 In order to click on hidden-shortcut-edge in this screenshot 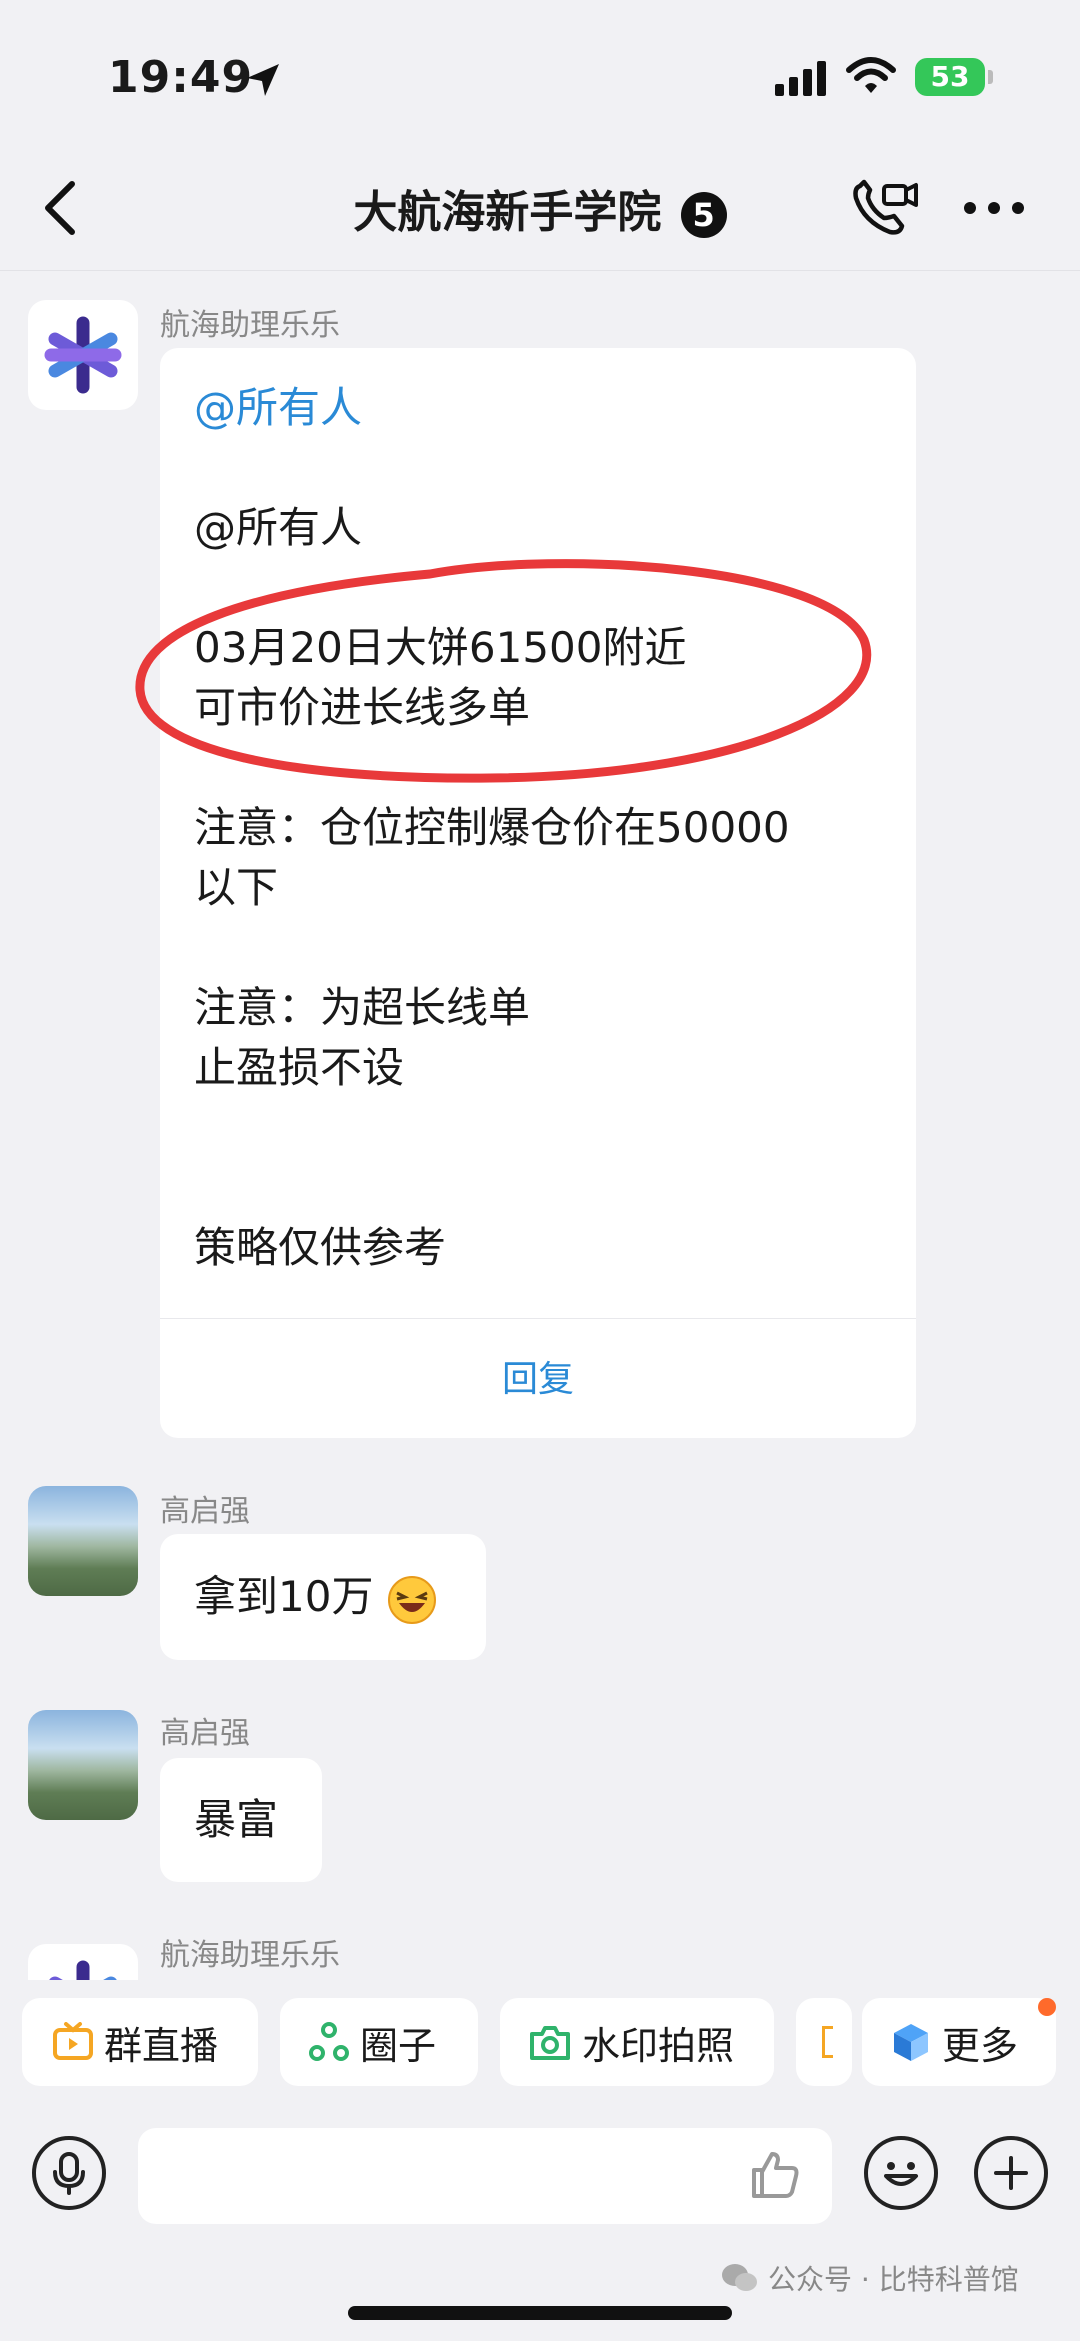, I will do `click(824, 2042)`.